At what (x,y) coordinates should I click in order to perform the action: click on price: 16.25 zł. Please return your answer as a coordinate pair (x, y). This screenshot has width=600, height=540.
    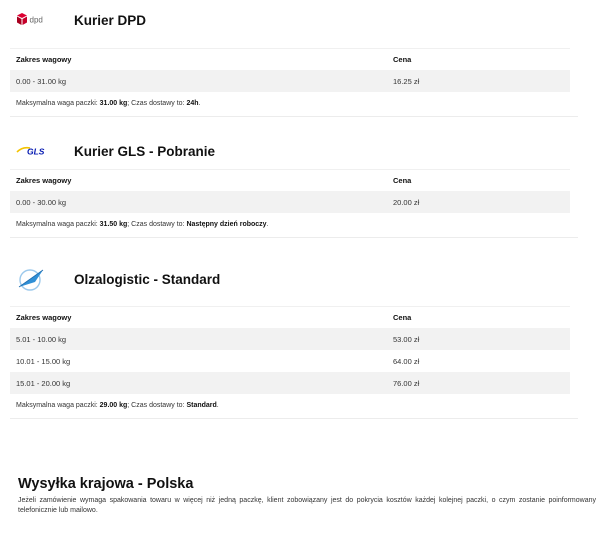
    Looking at the image, I should click on (478, 81).